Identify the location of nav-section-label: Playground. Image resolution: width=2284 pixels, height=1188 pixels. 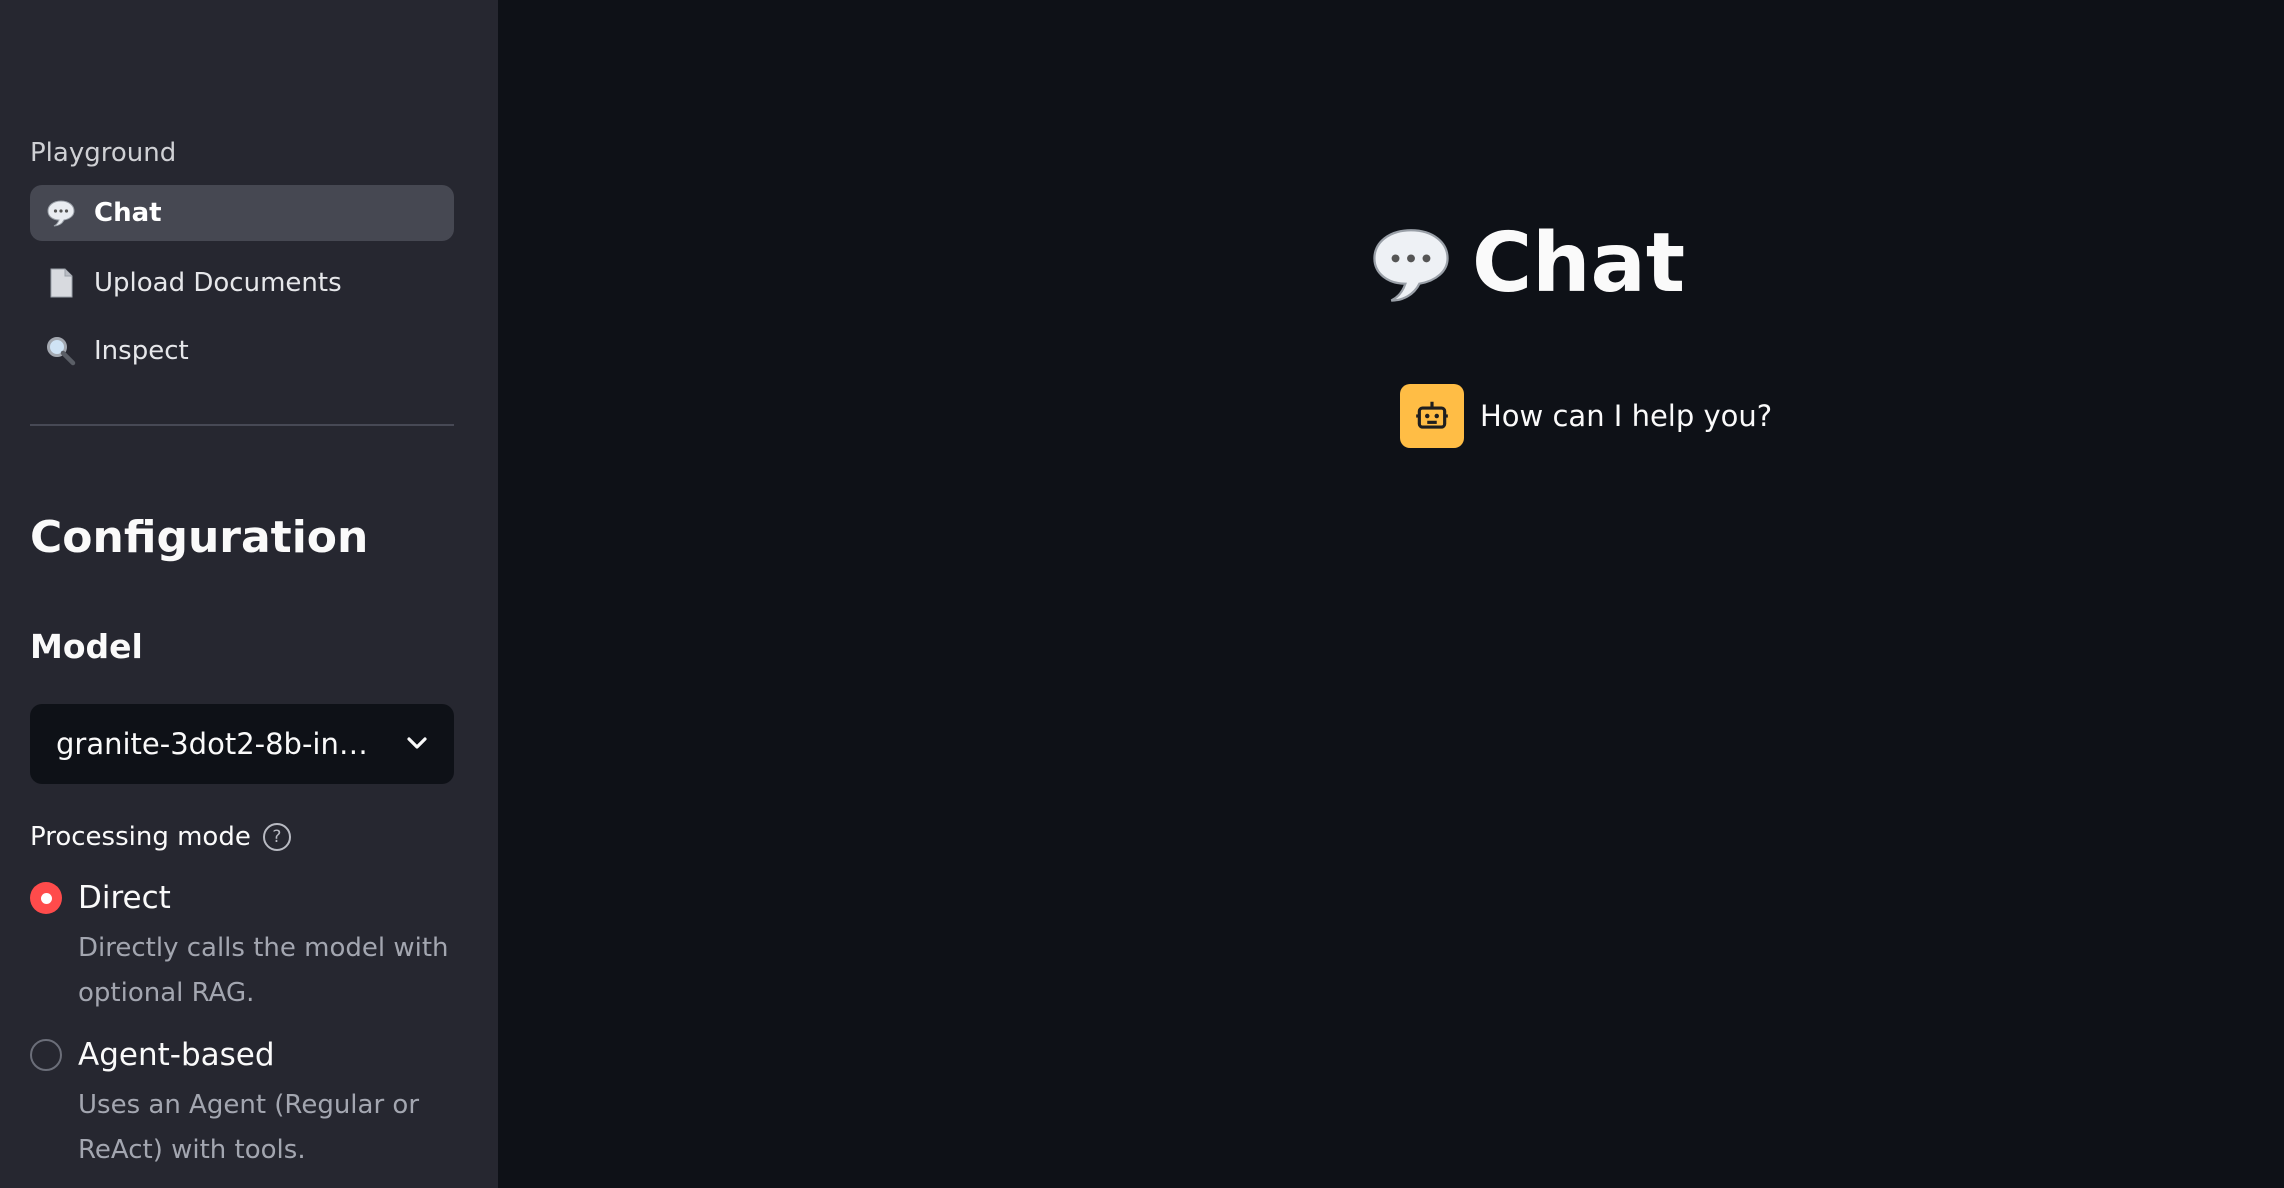
(103, 153).